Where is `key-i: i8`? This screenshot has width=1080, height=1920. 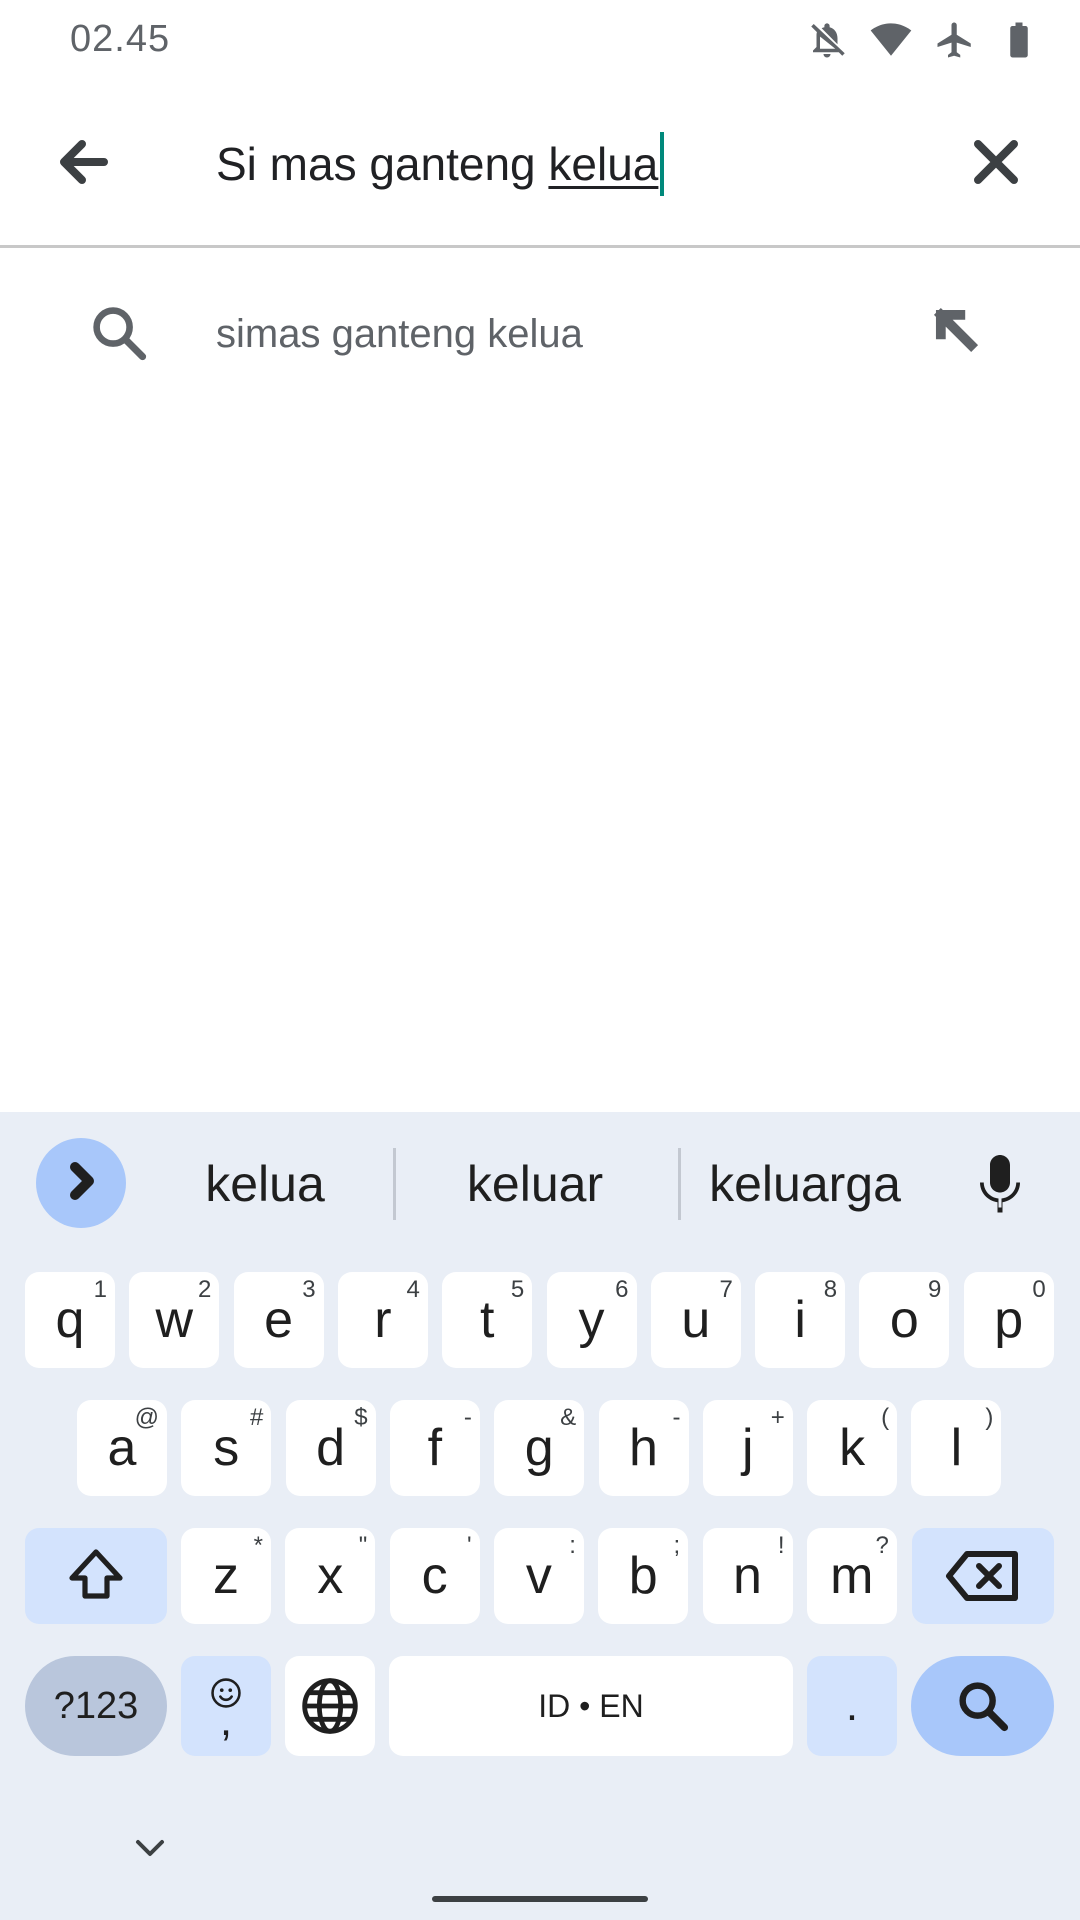
key-i: i8 is located at coordinates (800, 1320).